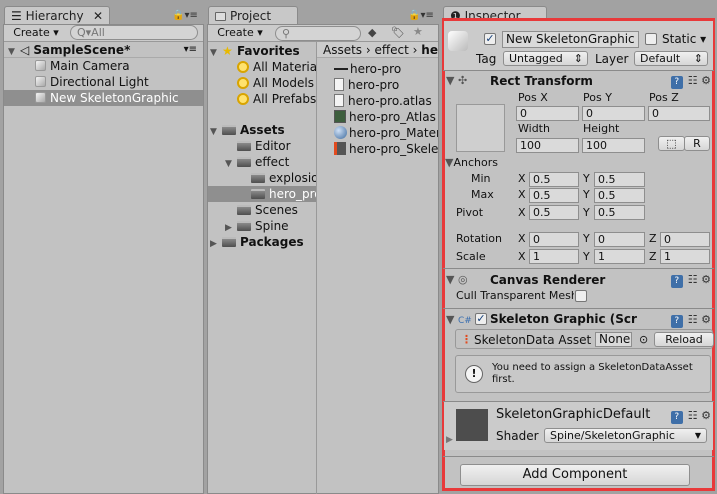  Describe the element at coordinates (694, 319) in the screenshot. I see `preset-icon: ☷` at that location.